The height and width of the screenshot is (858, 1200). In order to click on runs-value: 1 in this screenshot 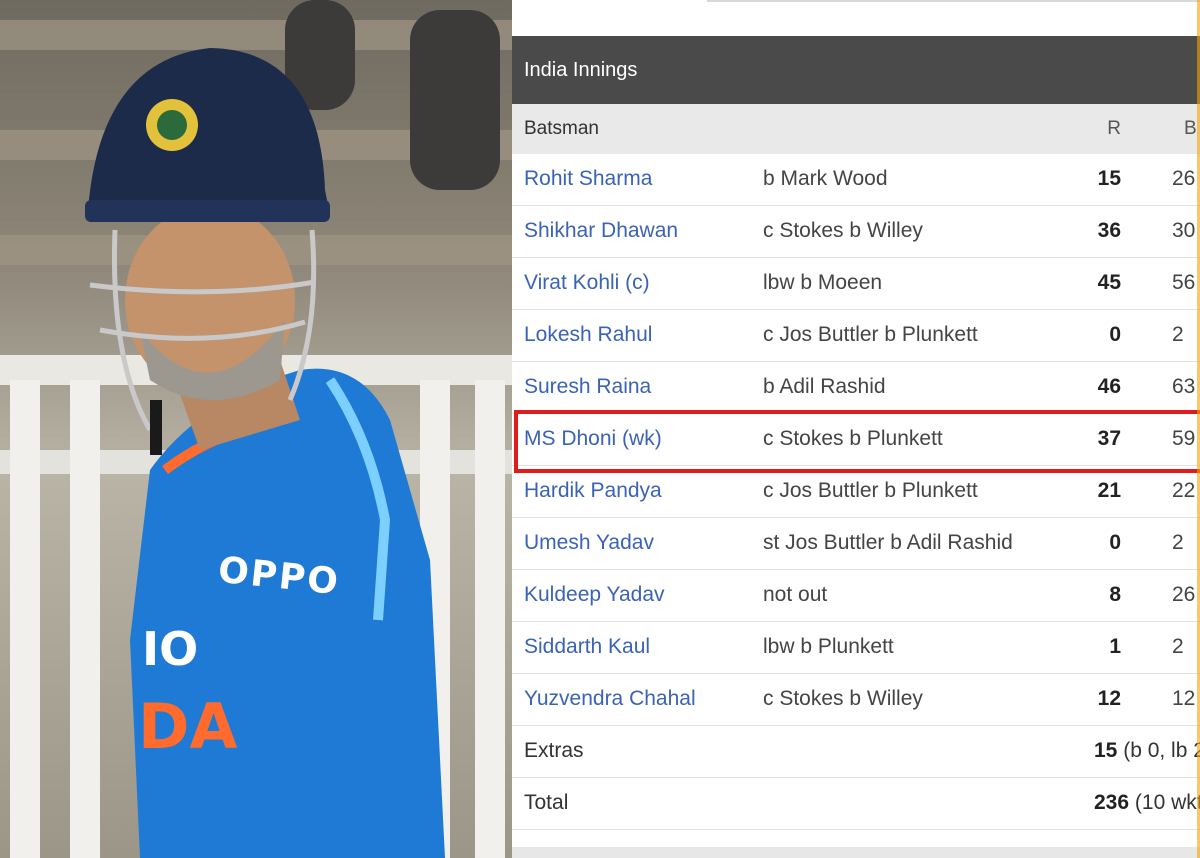, I will do `click(1115, 646)`.